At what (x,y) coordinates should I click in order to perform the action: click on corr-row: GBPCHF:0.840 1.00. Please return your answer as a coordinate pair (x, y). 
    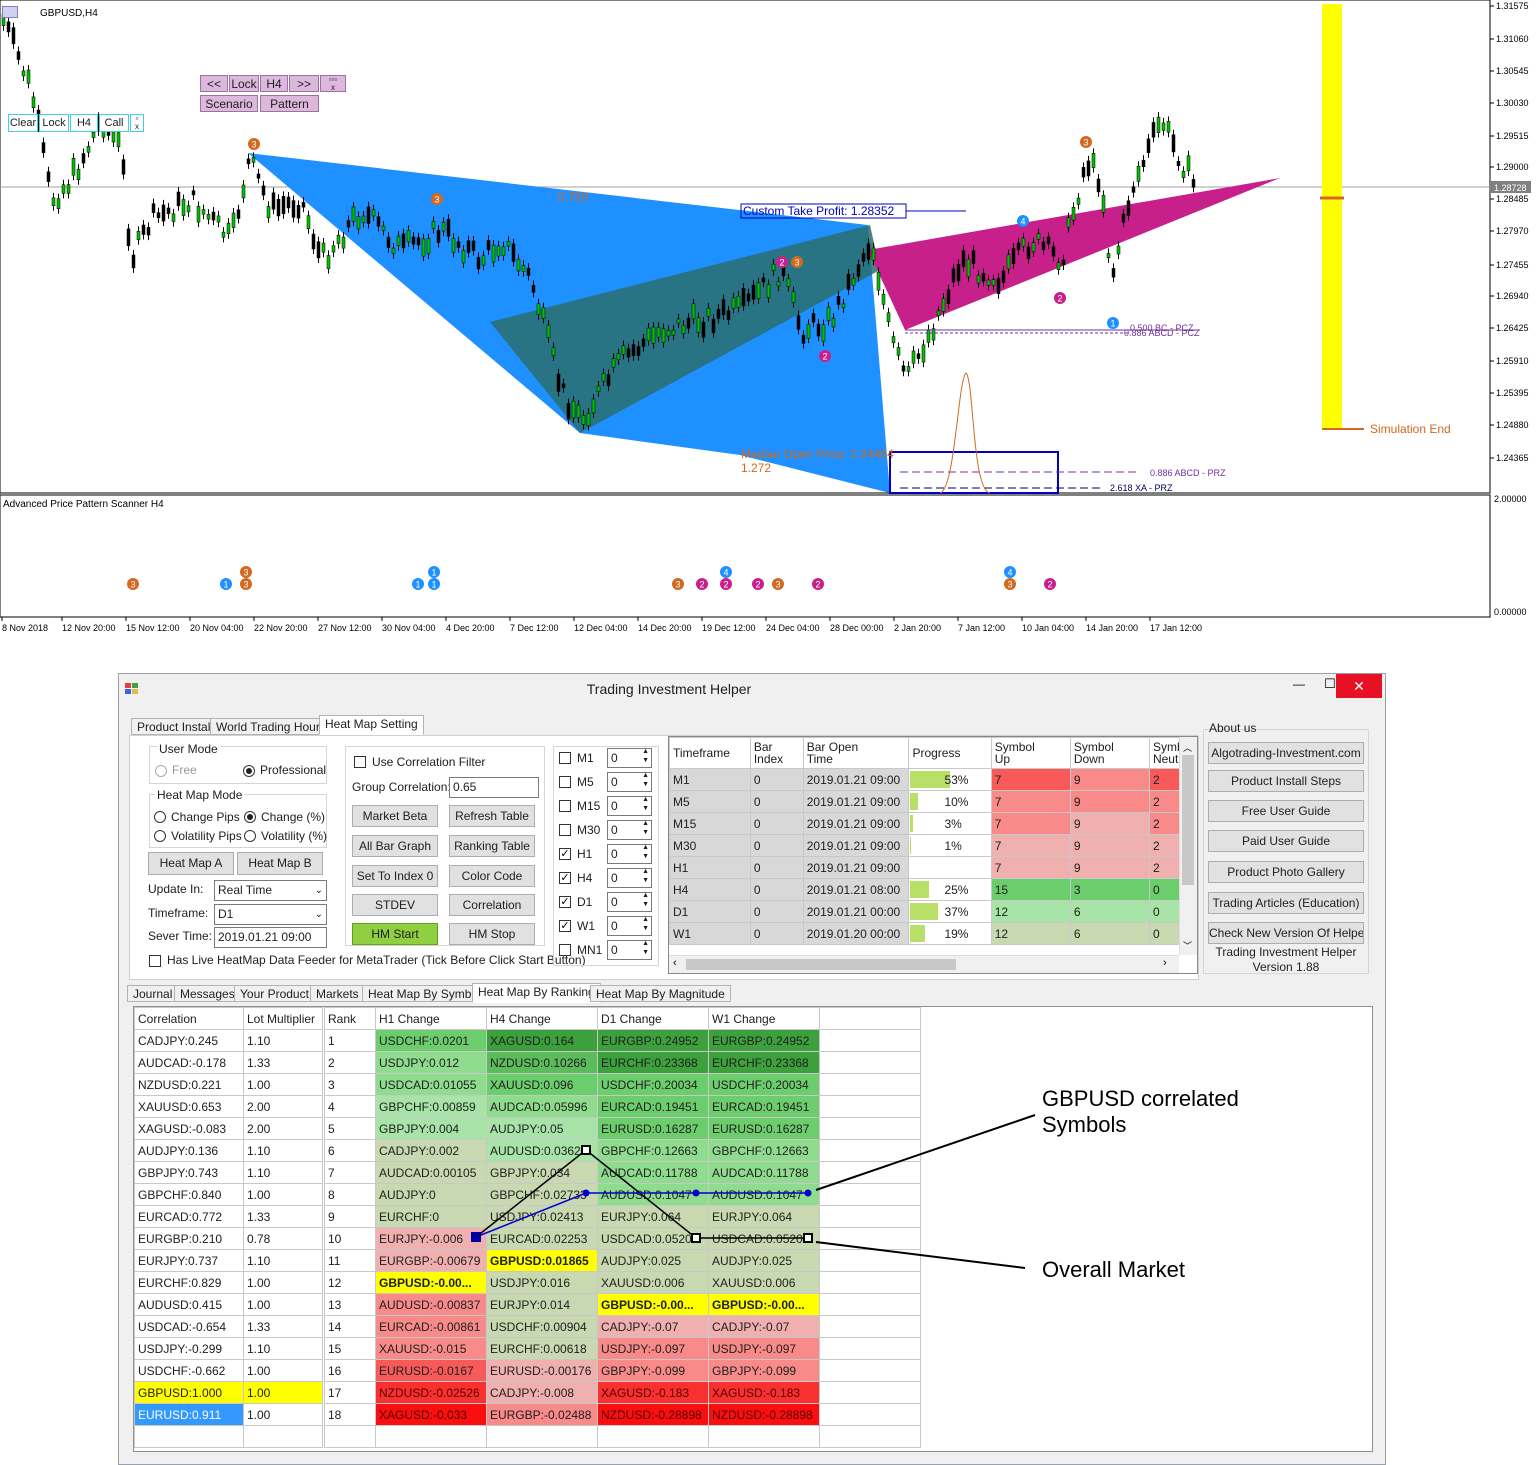
    Looking at the image, I should click on (228, 1194).